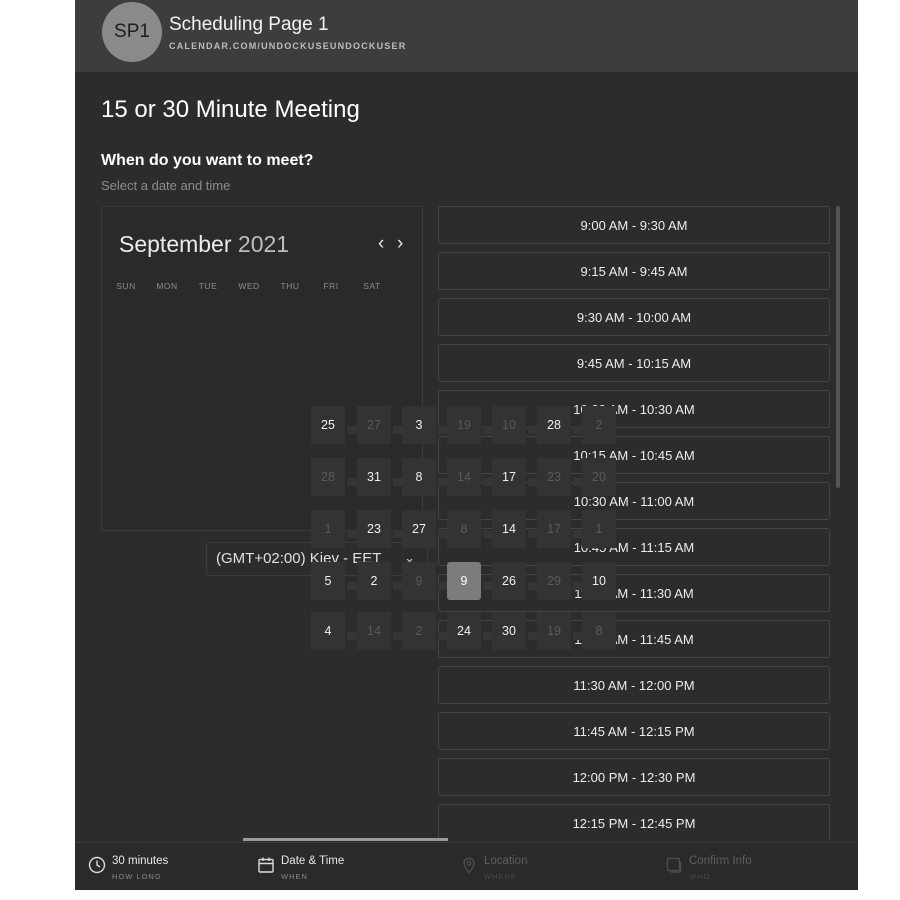 The width and height of the screenshot is (900, 900). I want to click on meeting-title: 15 or 30 Minute Meeting, so click(230, 109).